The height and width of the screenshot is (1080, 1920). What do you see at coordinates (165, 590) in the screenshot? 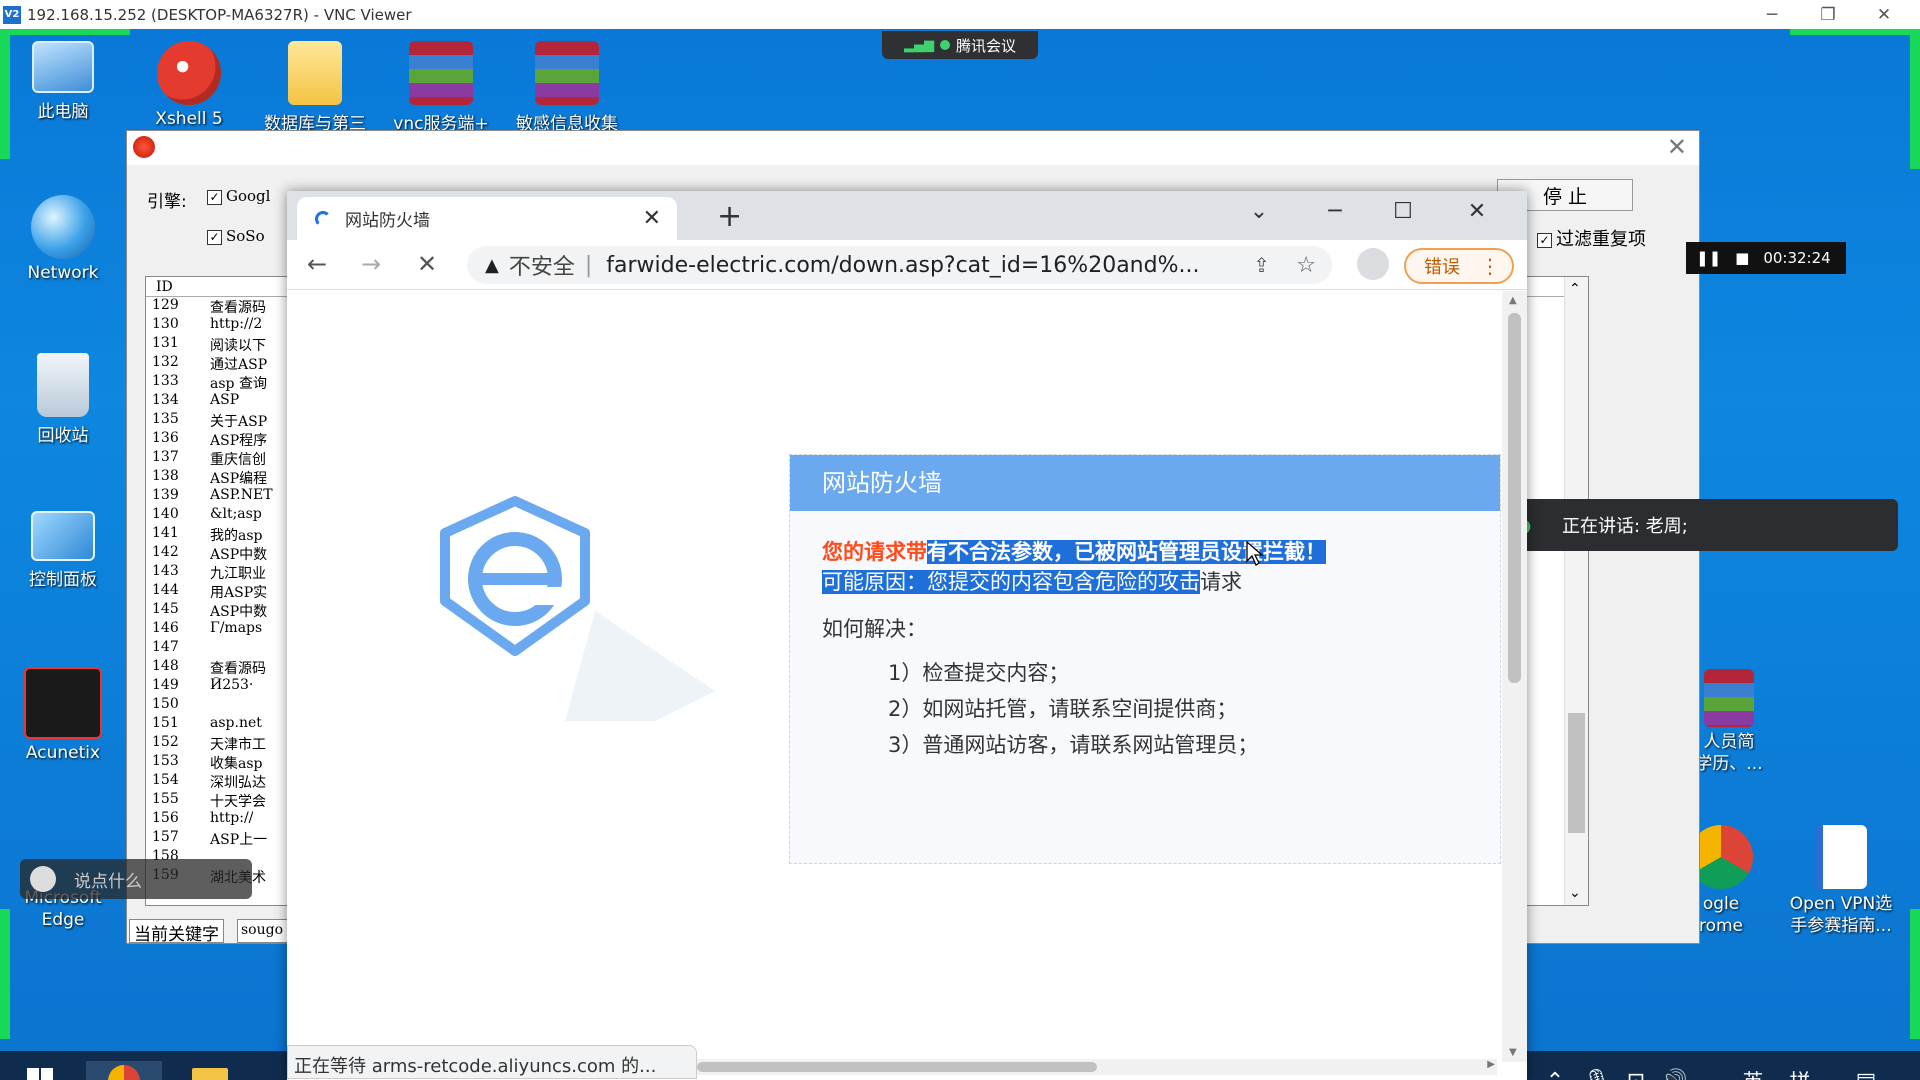
I see `row-id: 144` at bounding box center [165, 590].